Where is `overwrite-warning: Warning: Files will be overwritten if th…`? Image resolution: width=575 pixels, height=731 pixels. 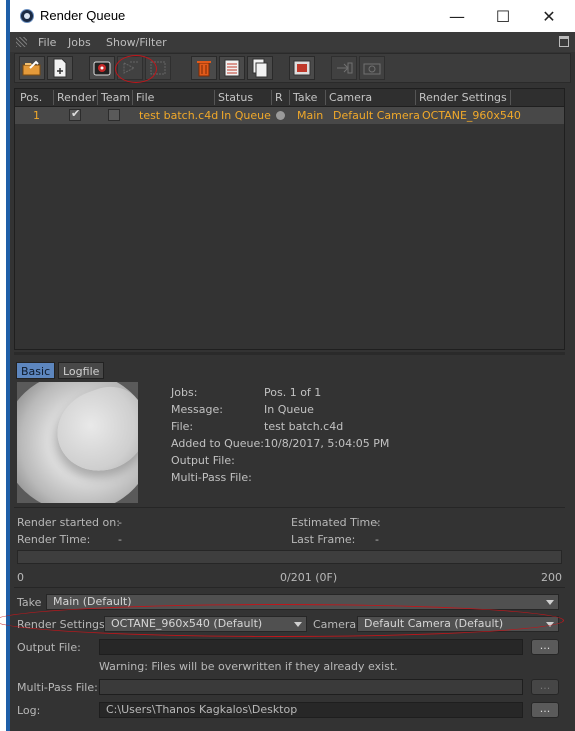 overwrite-warning: Warning: Files will be overwritten if th… is located at coordinates (248, 666).